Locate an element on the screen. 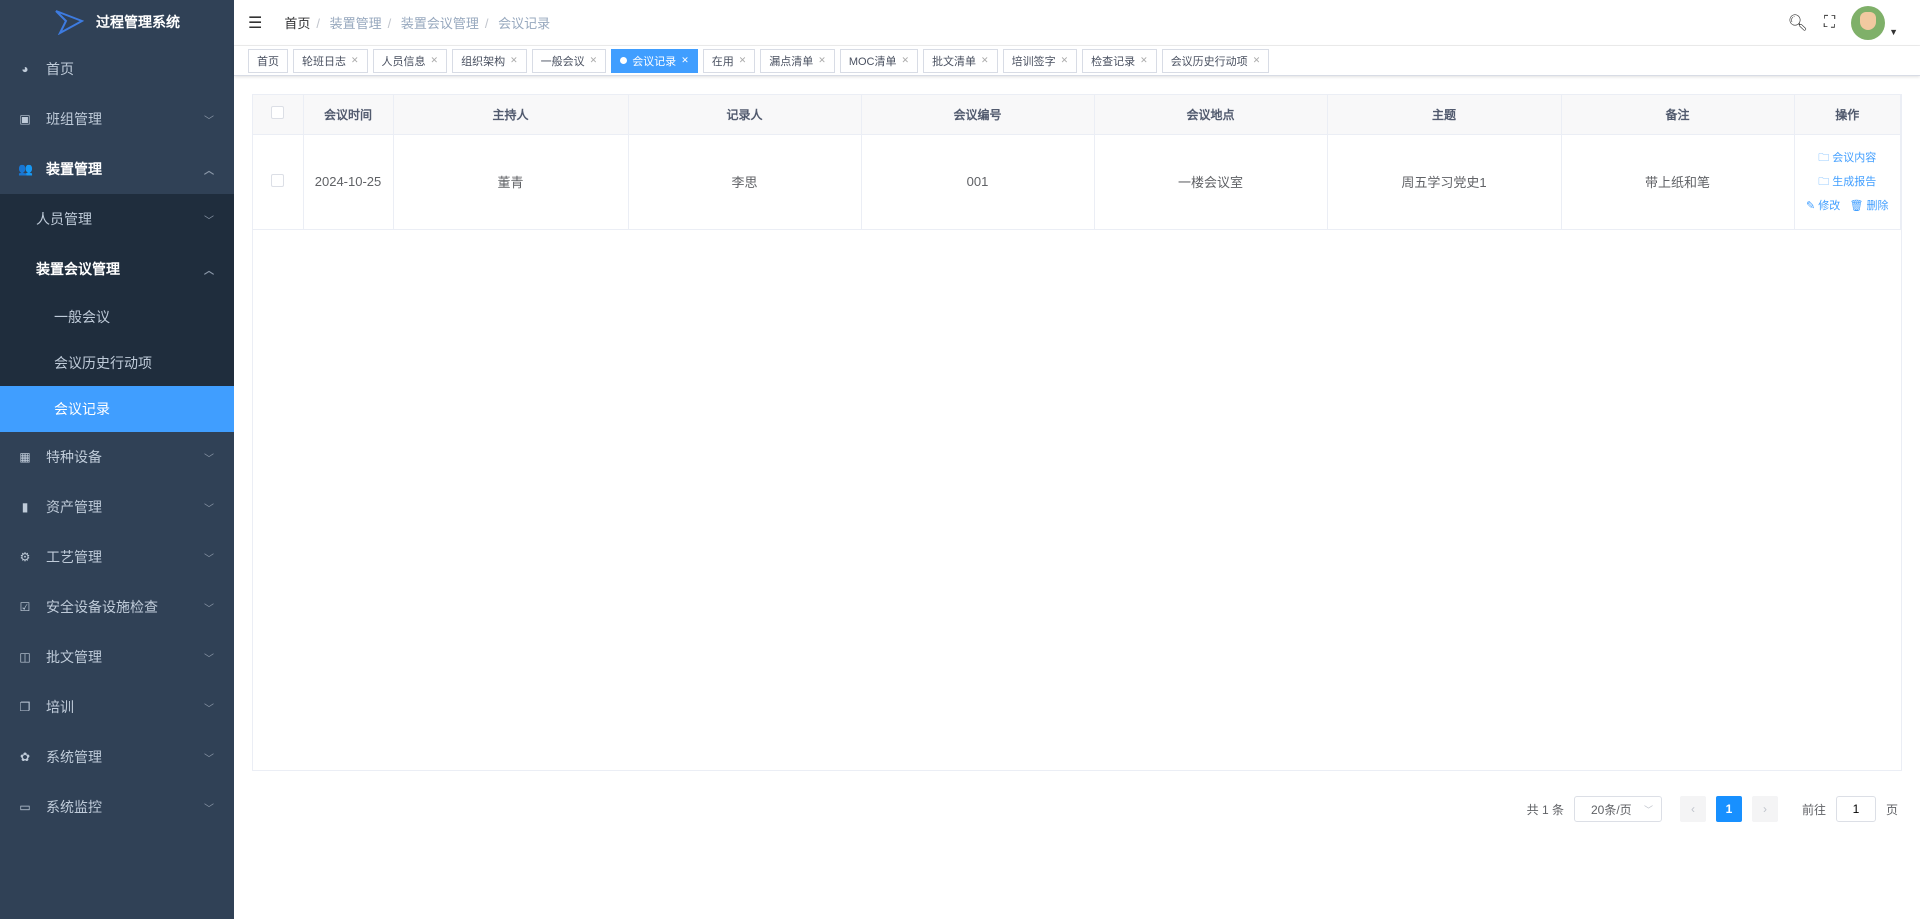 This screenshot has height=919, width=1920. tag-label: 会议记录 is located at coordinates (654, 61).